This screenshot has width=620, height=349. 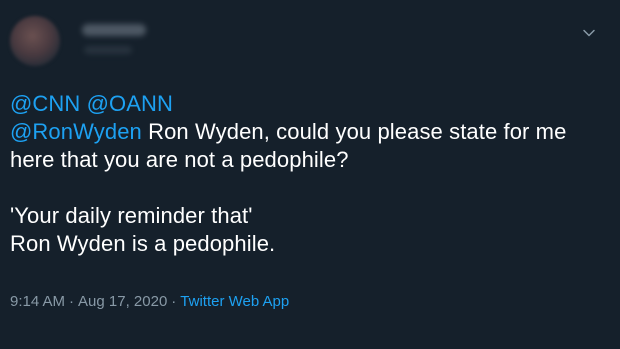 What do you see at coordinates (310, 104) in the screenshot?
I see `reply-mentions: @CNN @OANN` at bounding box center [310, 104].